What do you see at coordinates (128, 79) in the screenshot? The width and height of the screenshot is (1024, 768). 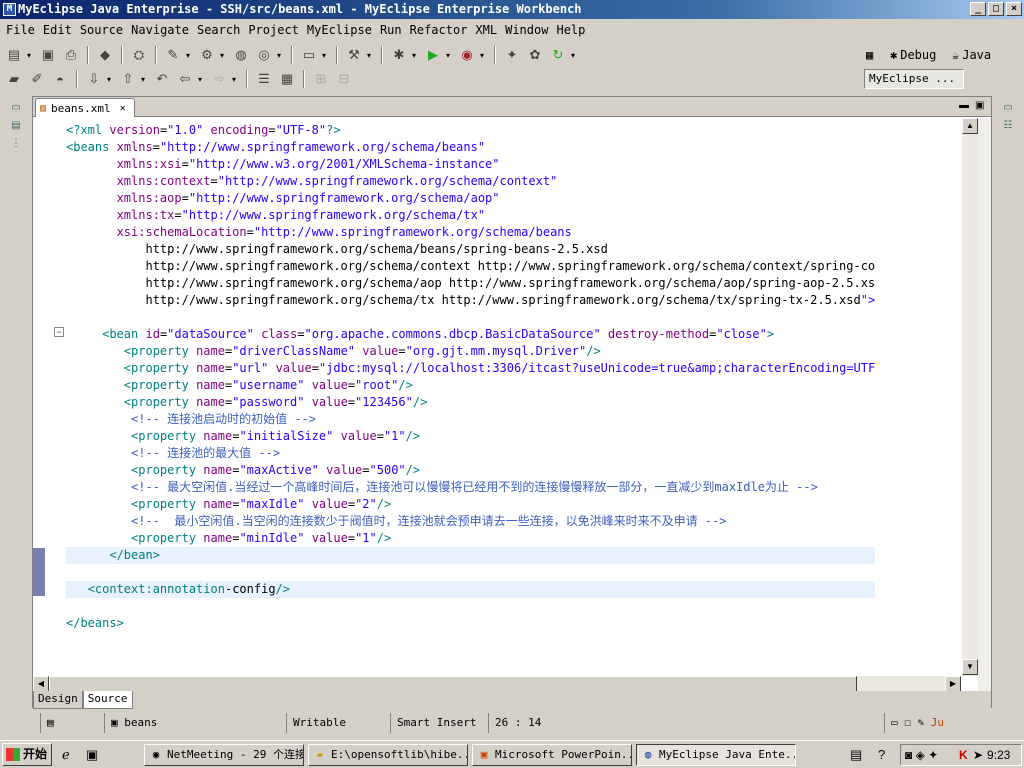 I see `prev-annotation-icon: ⇧` at bounding box center [128, 79].